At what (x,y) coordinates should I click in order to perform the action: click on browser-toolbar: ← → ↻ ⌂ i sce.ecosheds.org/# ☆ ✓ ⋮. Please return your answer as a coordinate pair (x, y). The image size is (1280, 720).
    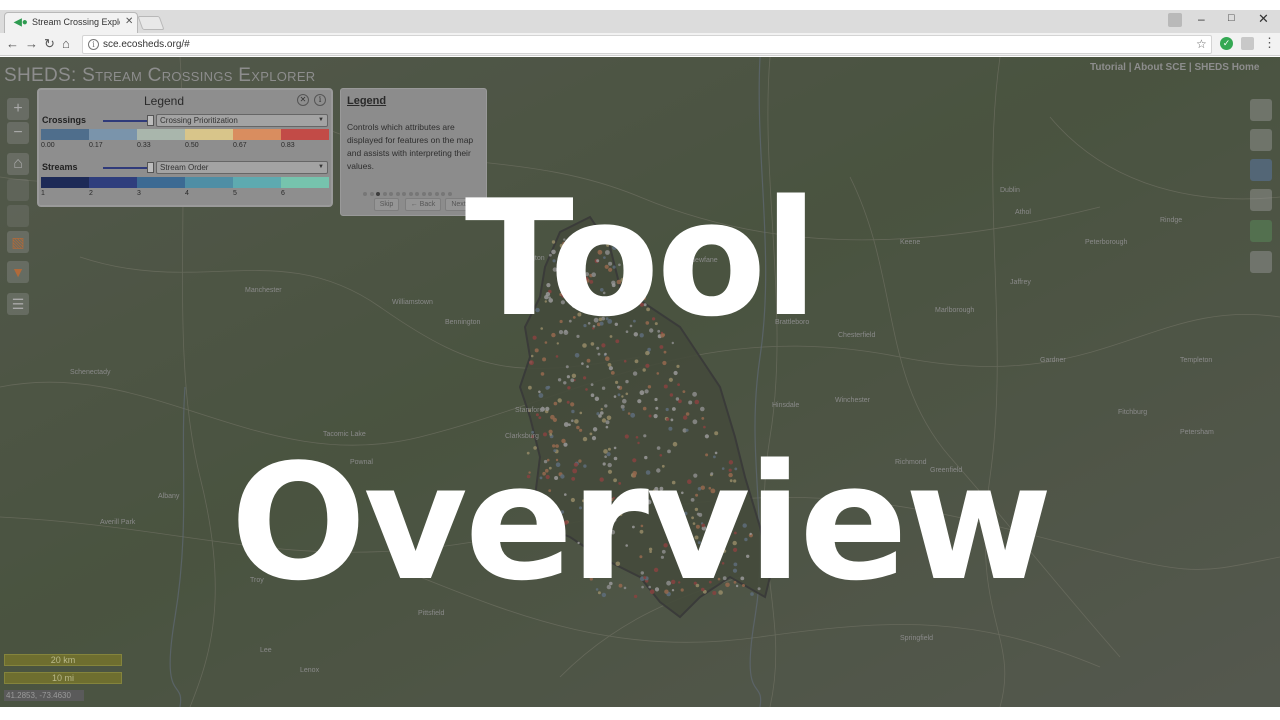
    Looking at the image, I should click on (640, 44).